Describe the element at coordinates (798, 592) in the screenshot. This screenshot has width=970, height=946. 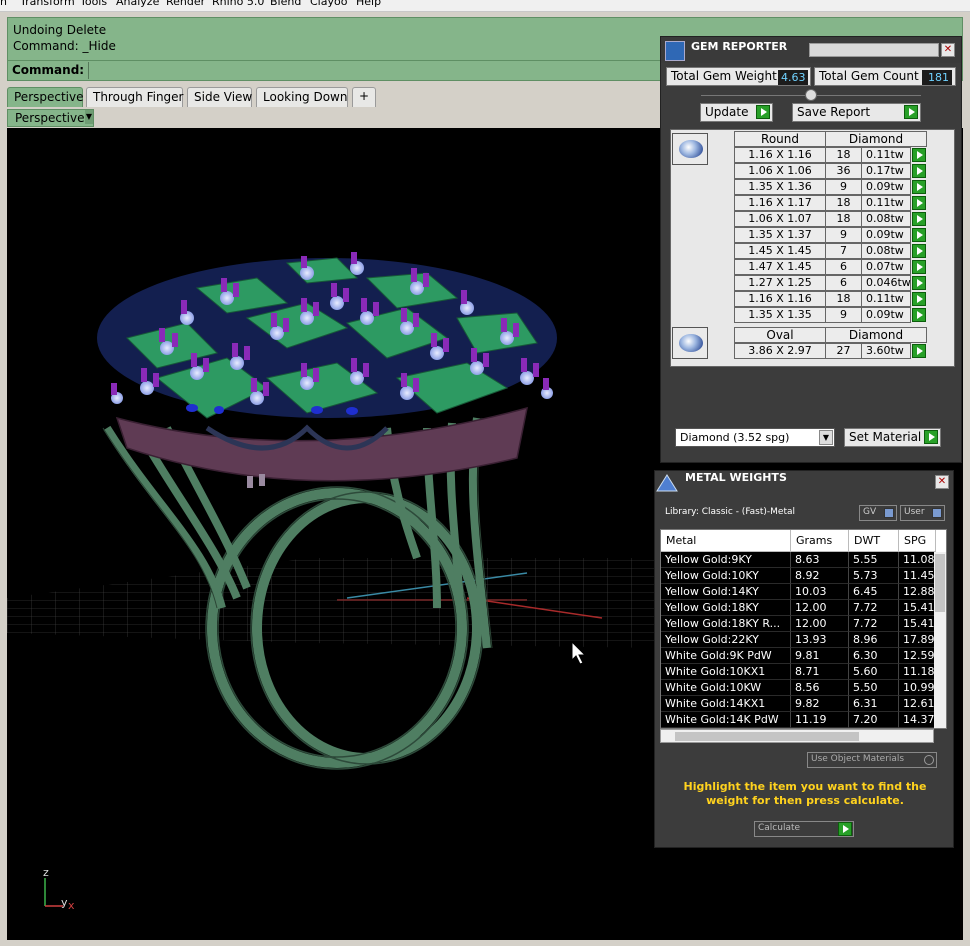
I see `table-row: Yellow Gold:14KY 10.03 6.45 12.88` at that location.